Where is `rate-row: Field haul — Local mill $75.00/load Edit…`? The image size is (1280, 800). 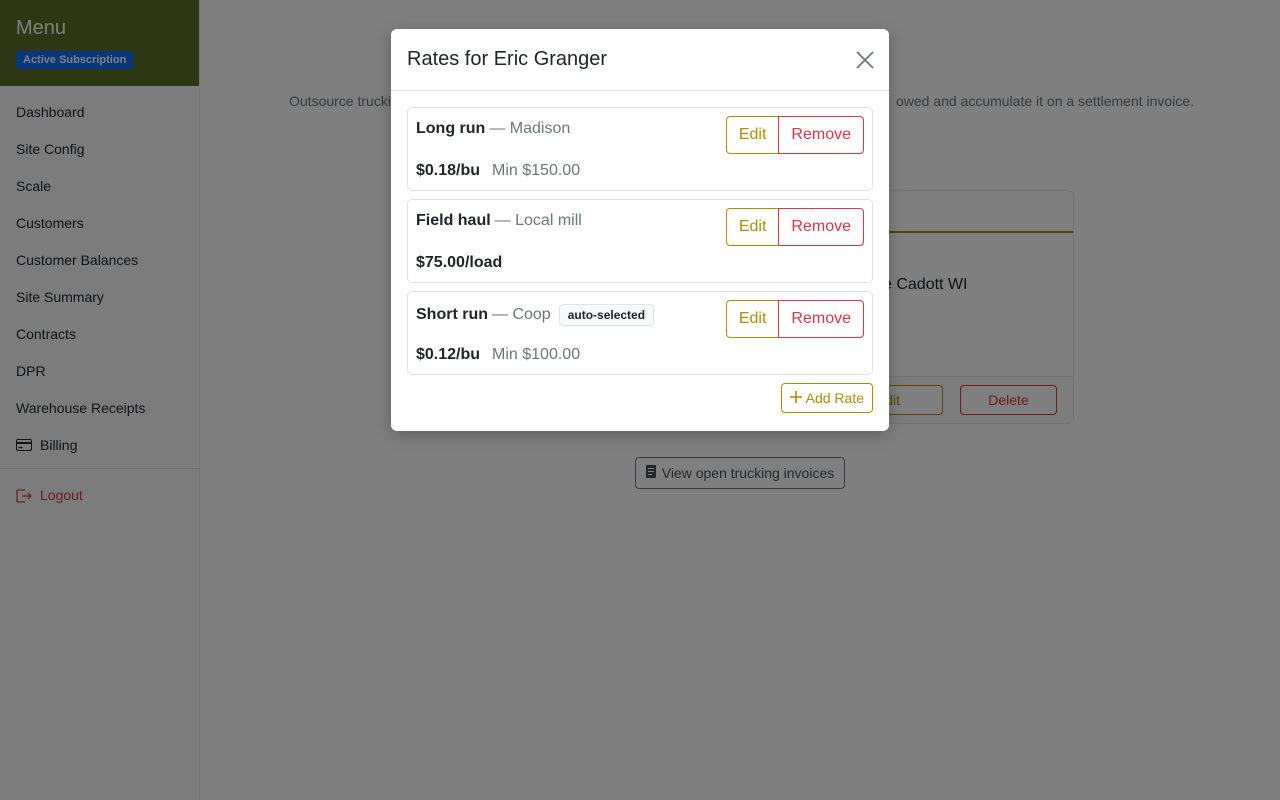
rate-row: Field haul — Local mill $75.00/load Edit… is located at coordinates (640, 241).